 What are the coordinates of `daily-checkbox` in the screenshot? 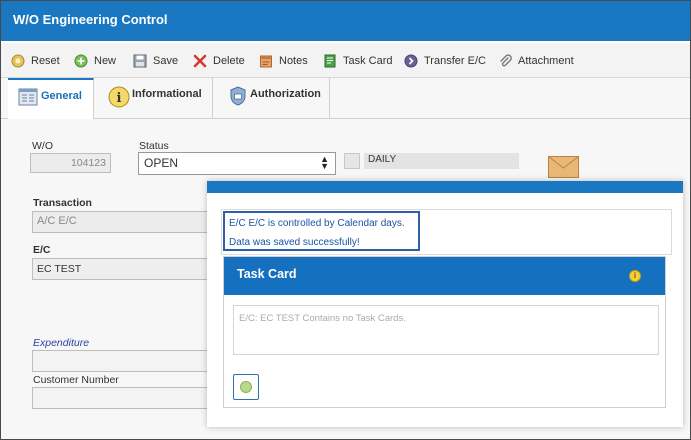 It's located at (352, 161).